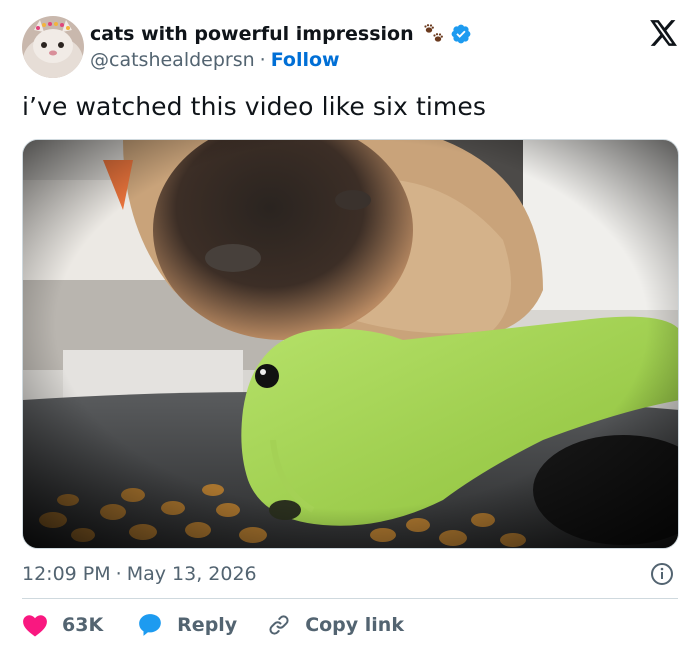  What do you see at coordinates (252, 34) in the screenshot?
I see `author-display-name: cats with powerful impression` at bounding box center [252, 34].